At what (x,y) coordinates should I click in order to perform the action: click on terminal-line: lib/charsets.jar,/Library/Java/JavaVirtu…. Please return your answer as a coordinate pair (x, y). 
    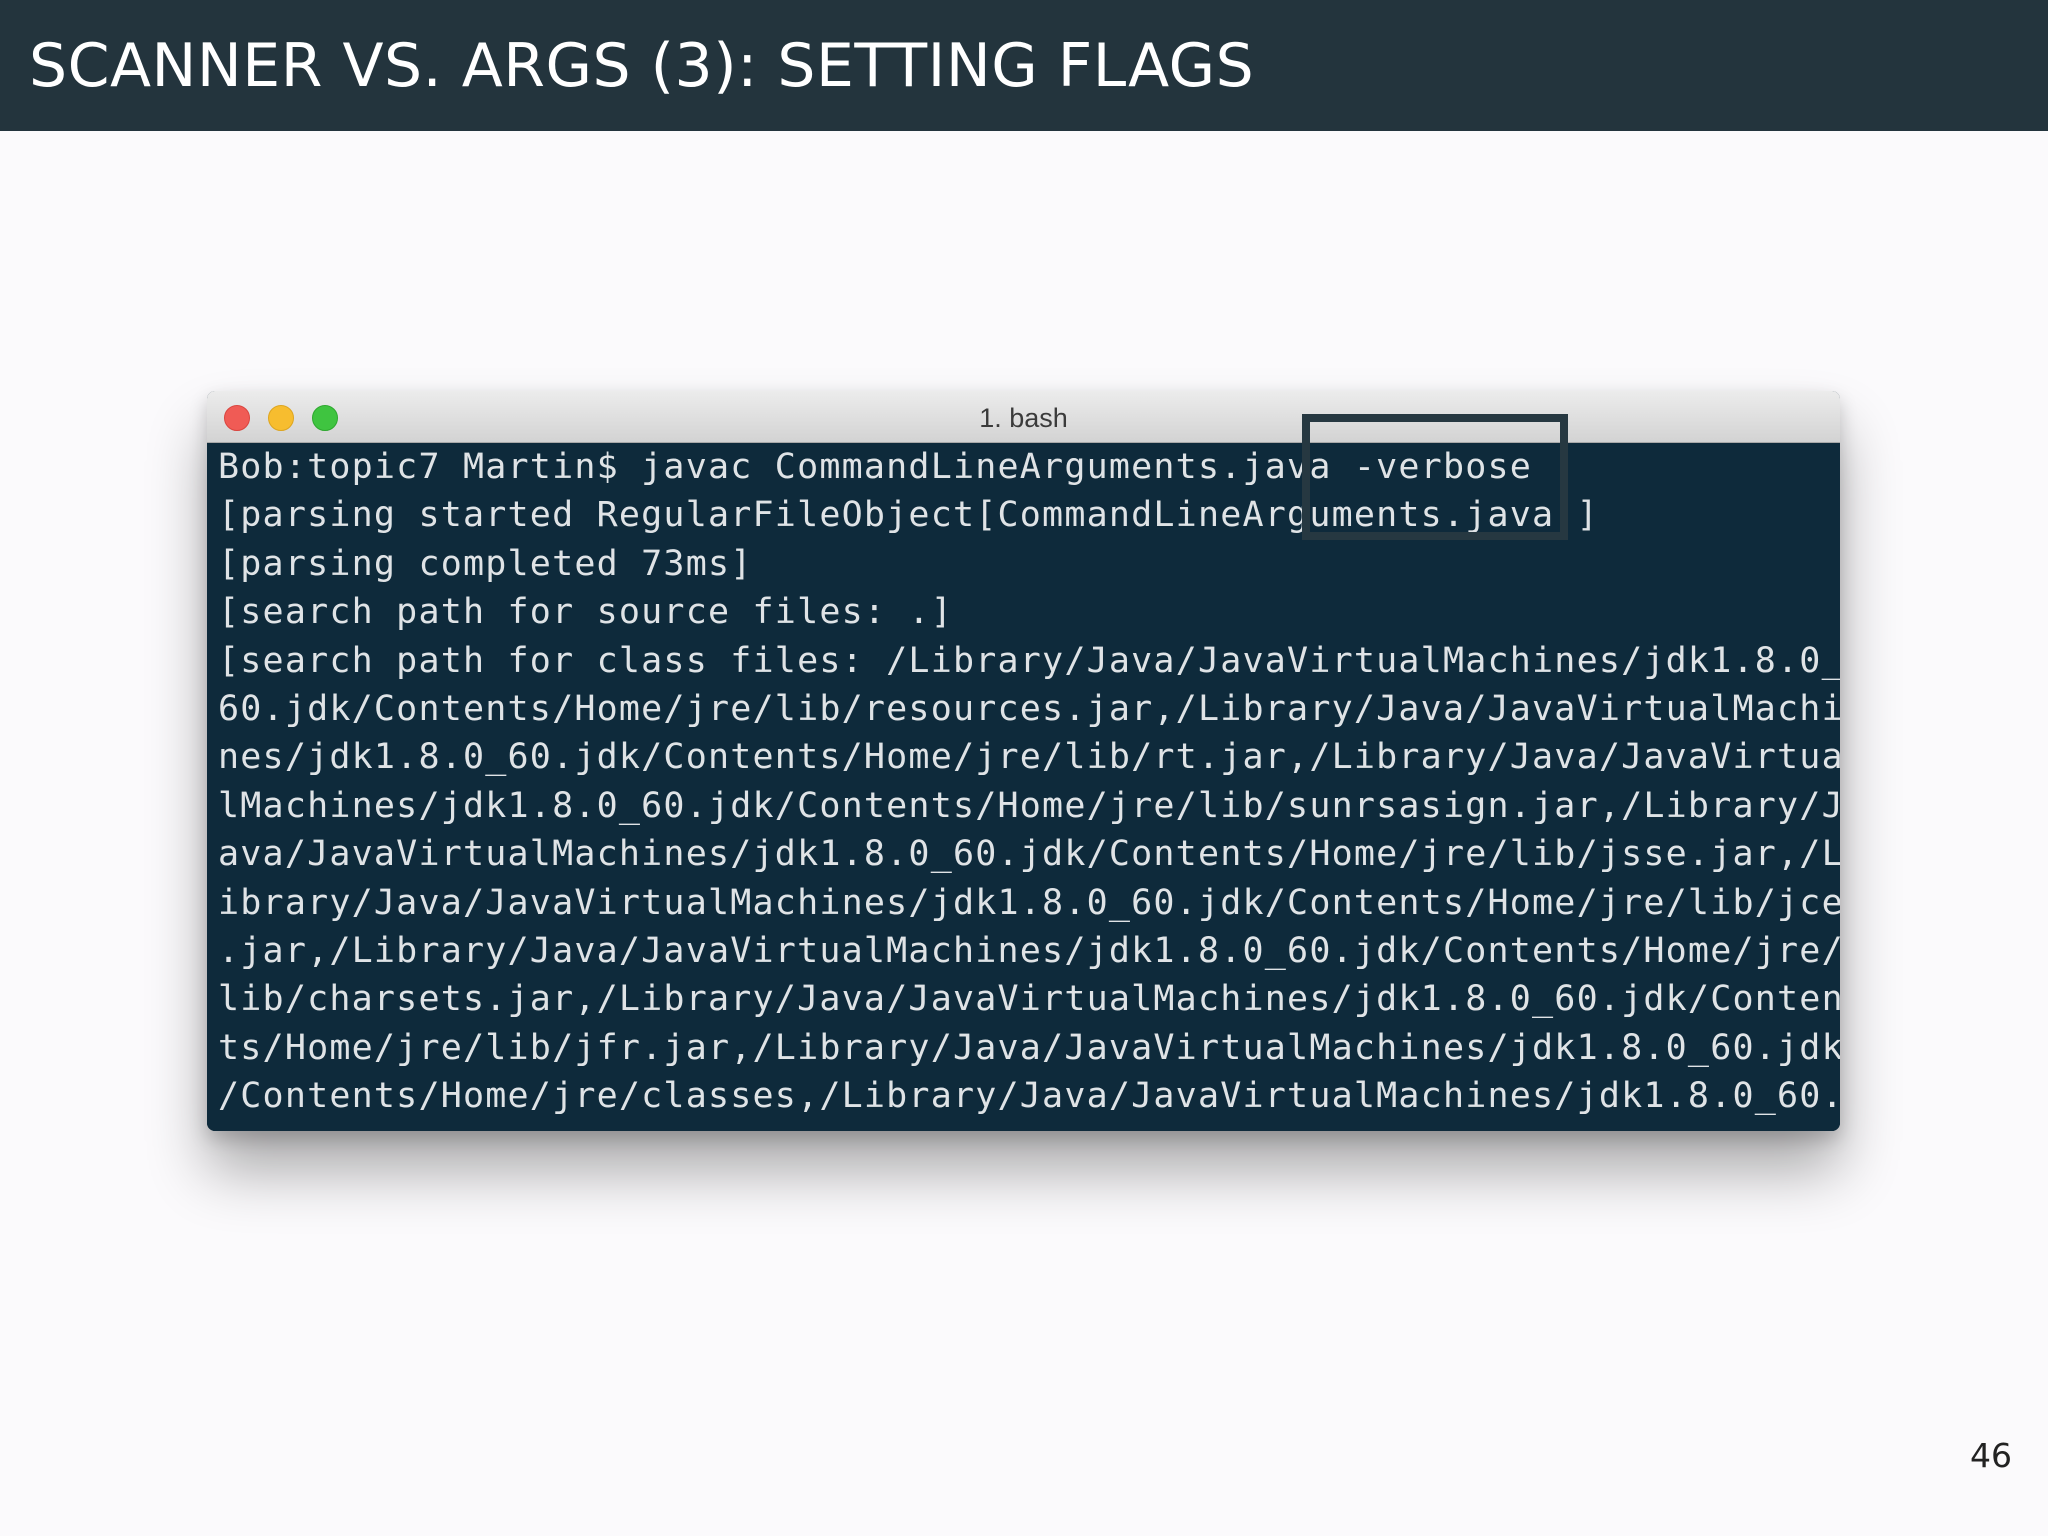
    Looking at the image, I should click on (1029, 999).